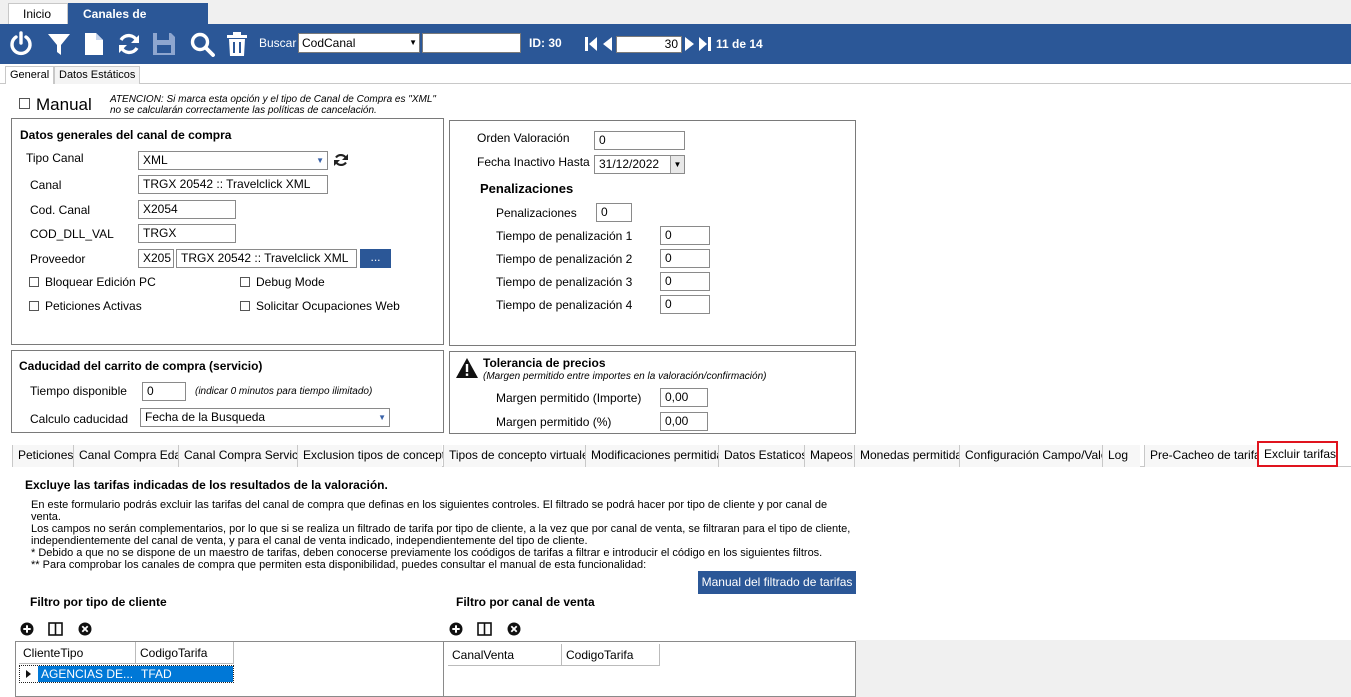 The height and width of the screenshot is (697, 1351). Describe the element at coordinates (684, 397) in the screenshot. I see `margen-importe-field: 0,00` at that location.